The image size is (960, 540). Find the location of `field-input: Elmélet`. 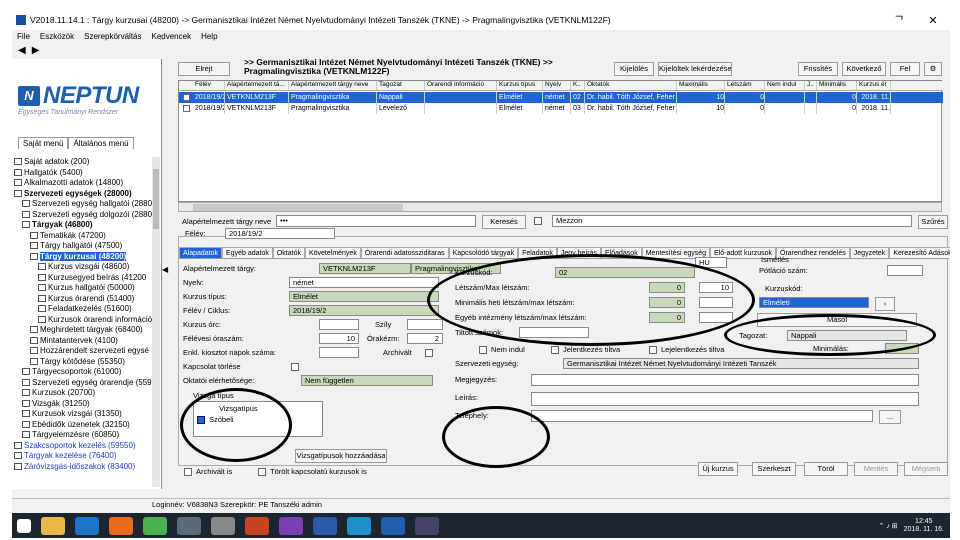

field-input: Elmélet is located at coordinates (364, 296).